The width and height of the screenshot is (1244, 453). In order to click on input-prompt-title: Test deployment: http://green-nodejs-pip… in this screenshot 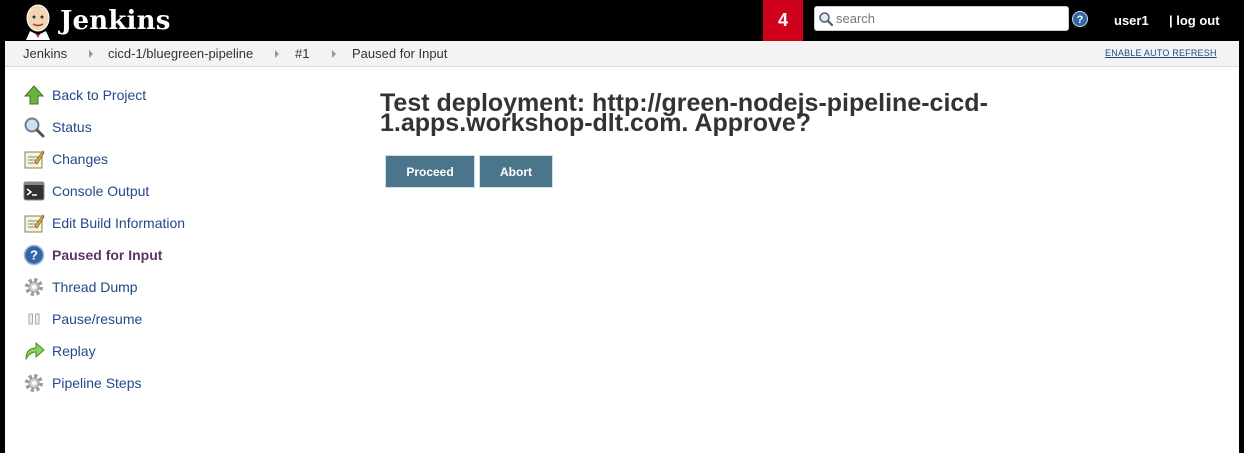, I will do `click(684, 113)`.